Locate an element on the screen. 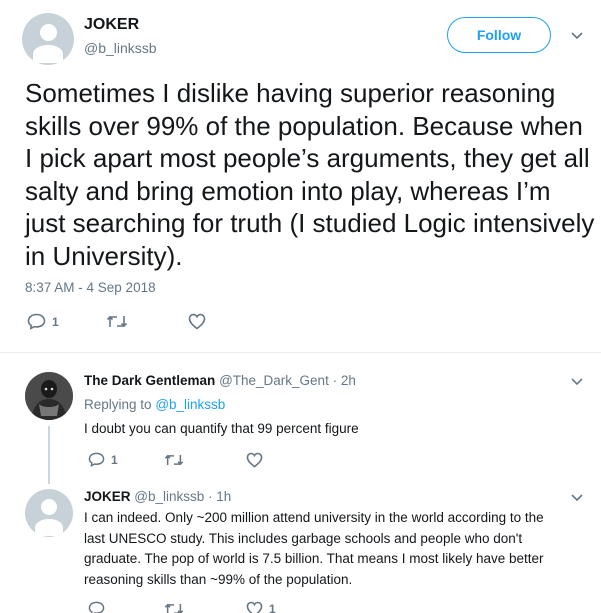  reply-author-name: JOKER is located at coordinates (107, 496).